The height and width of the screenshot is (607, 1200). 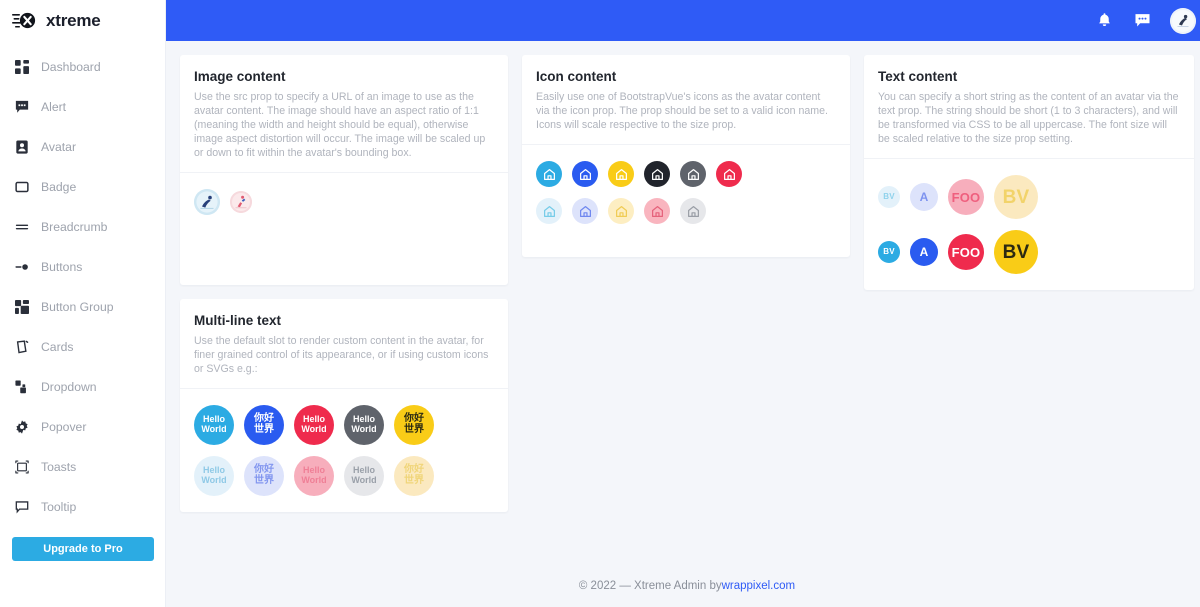 What do you see at coordinates (71, 67) in the screenshot?
I see `sidebar-item-label: Dashboard` at bounding box center [71, 67].